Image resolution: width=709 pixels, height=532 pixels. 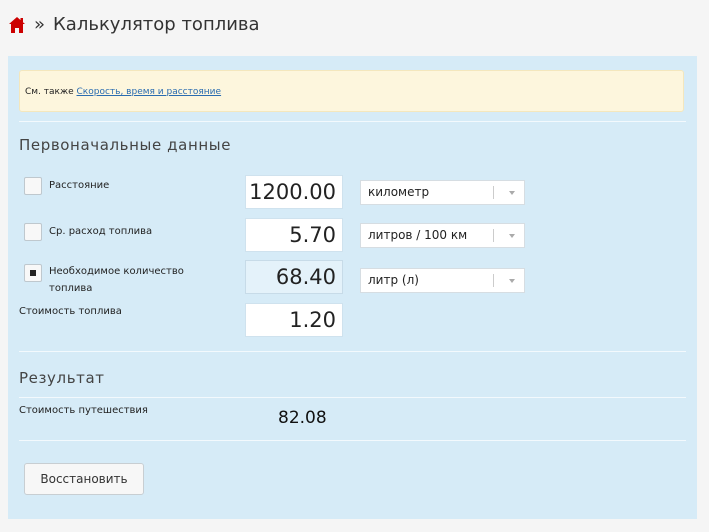 I want to click on consumption-label: Ср. расход топлива, so click(x=101, y=231).